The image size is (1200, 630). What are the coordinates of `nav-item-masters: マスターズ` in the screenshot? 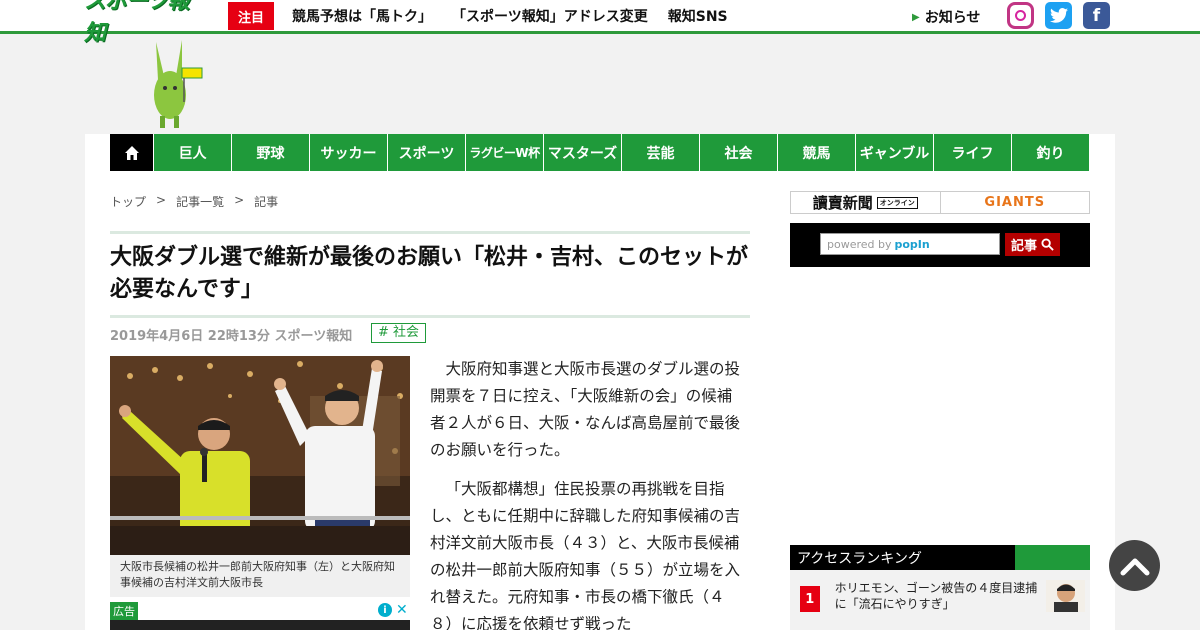 It's located at (582, 152).